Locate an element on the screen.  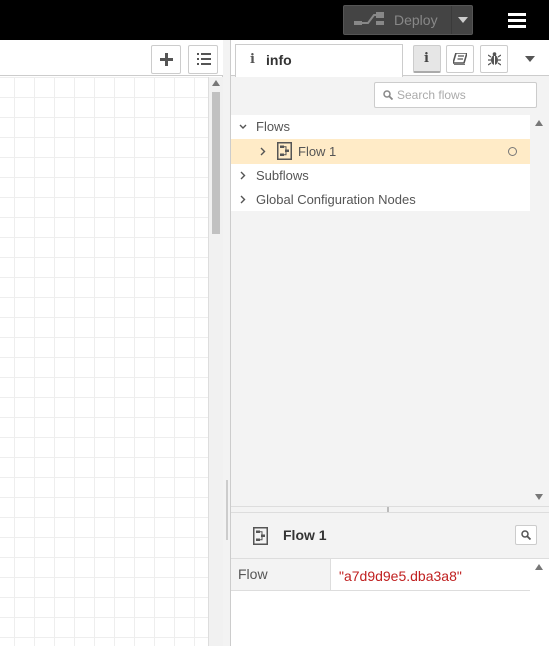
sidebar-tabs: i info i is located at coordinates (390, 58).